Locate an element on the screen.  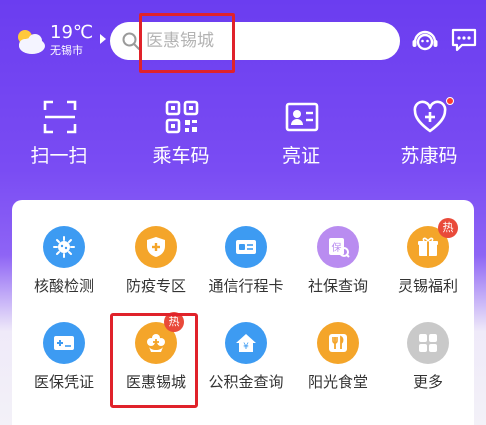
chevron-right-icon is located at coordinates (103, 39).